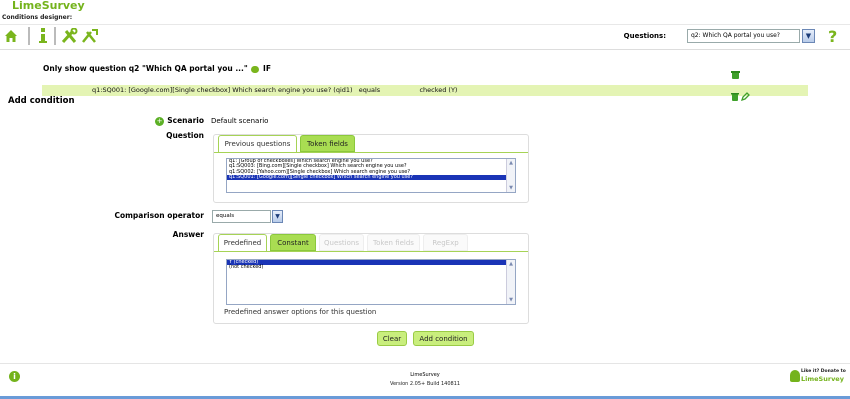  What do you see at coordinates (443, 338) in the screenshot?
I see `add-condition-button: Add condition` at bounding box center [443, 338].